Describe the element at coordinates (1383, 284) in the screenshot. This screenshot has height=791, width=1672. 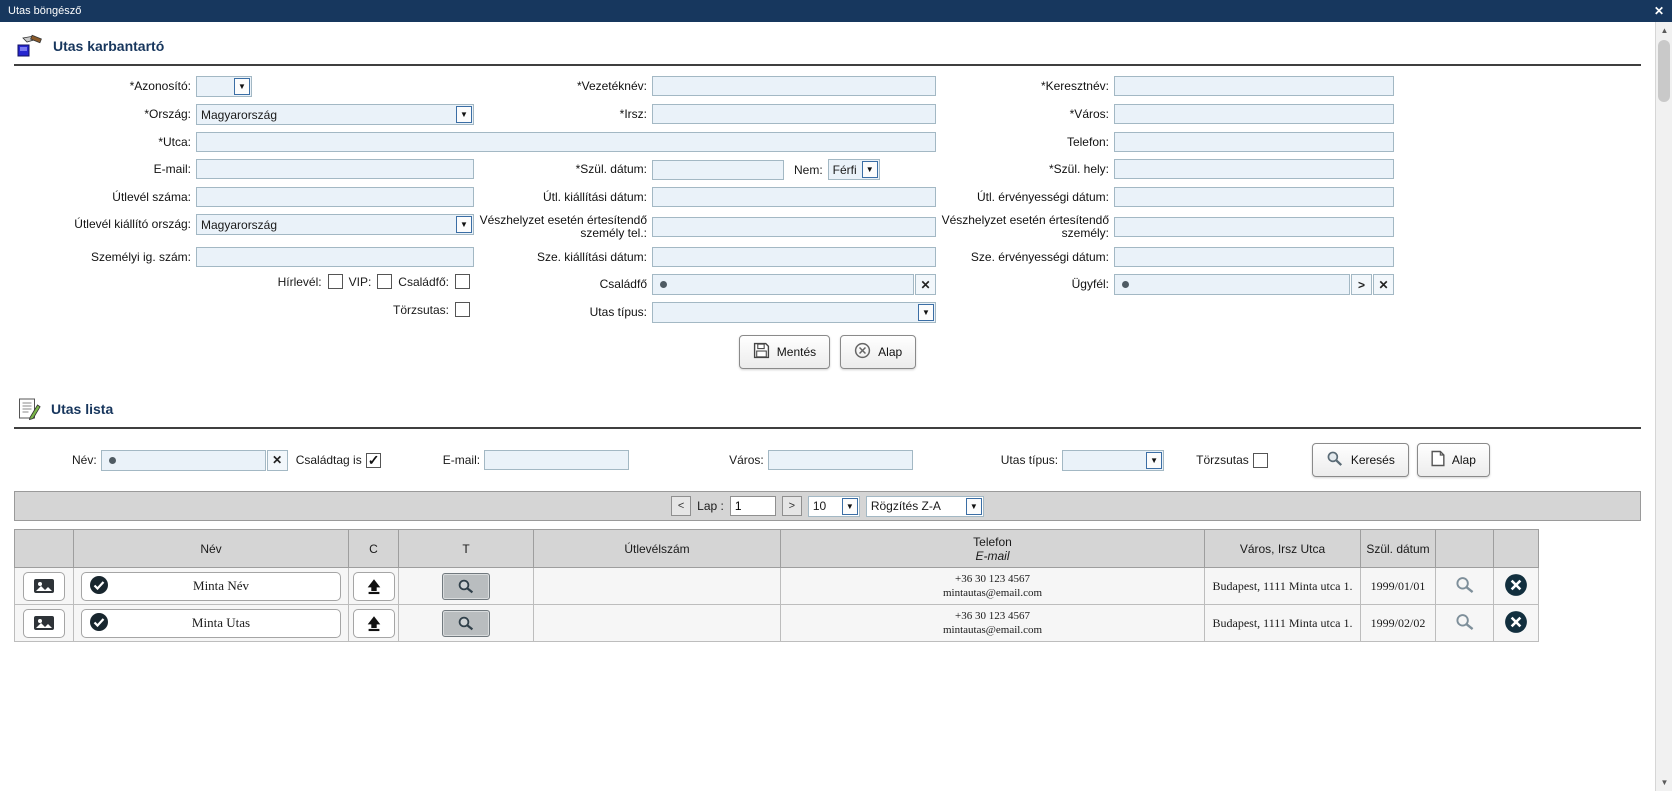
I see `ugyfel-clear-button: ✕` at that location.